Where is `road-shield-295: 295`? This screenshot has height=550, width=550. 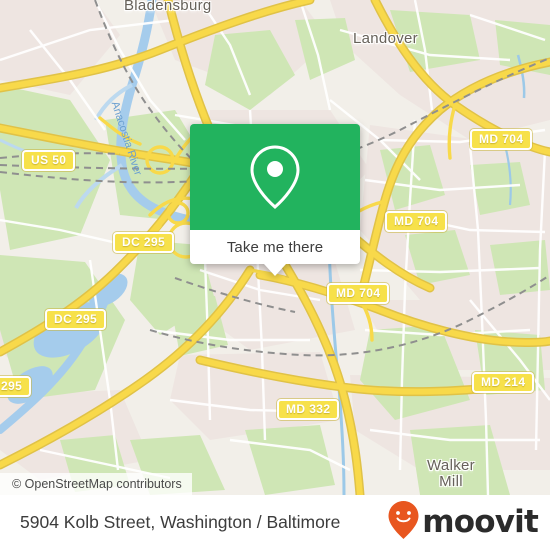
road-shield-295: 295 is located at coordinates (16, 386).